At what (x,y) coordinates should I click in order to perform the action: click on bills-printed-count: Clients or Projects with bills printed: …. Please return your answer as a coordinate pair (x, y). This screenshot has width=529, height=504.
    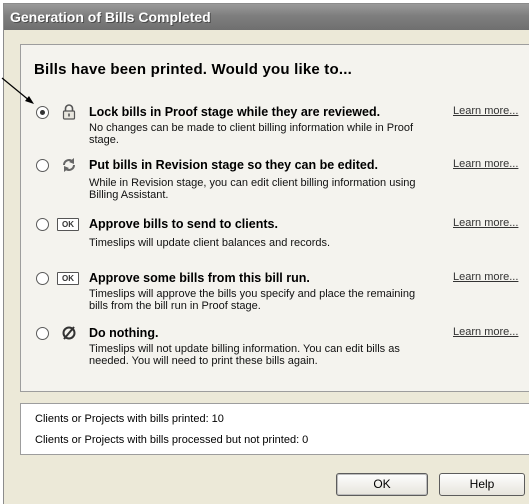
    Looking at the image, I should click on (129, 419).